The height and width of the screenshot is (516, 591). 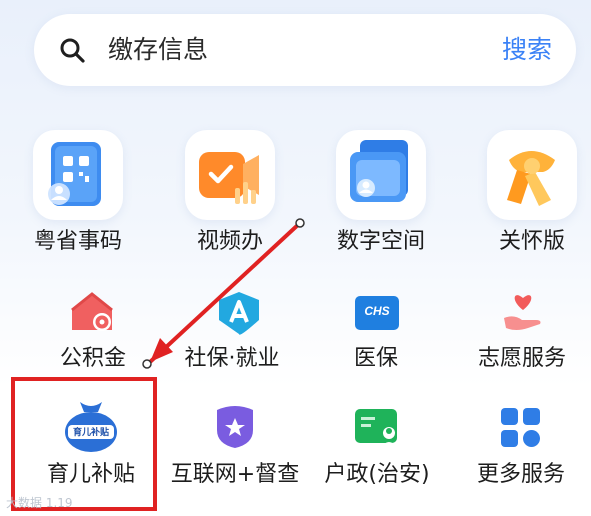 What do you see at coordinates (39, 503) in the screenshot?
I see `watermark: 大数据 1.19` at bounding box center [39, 503].